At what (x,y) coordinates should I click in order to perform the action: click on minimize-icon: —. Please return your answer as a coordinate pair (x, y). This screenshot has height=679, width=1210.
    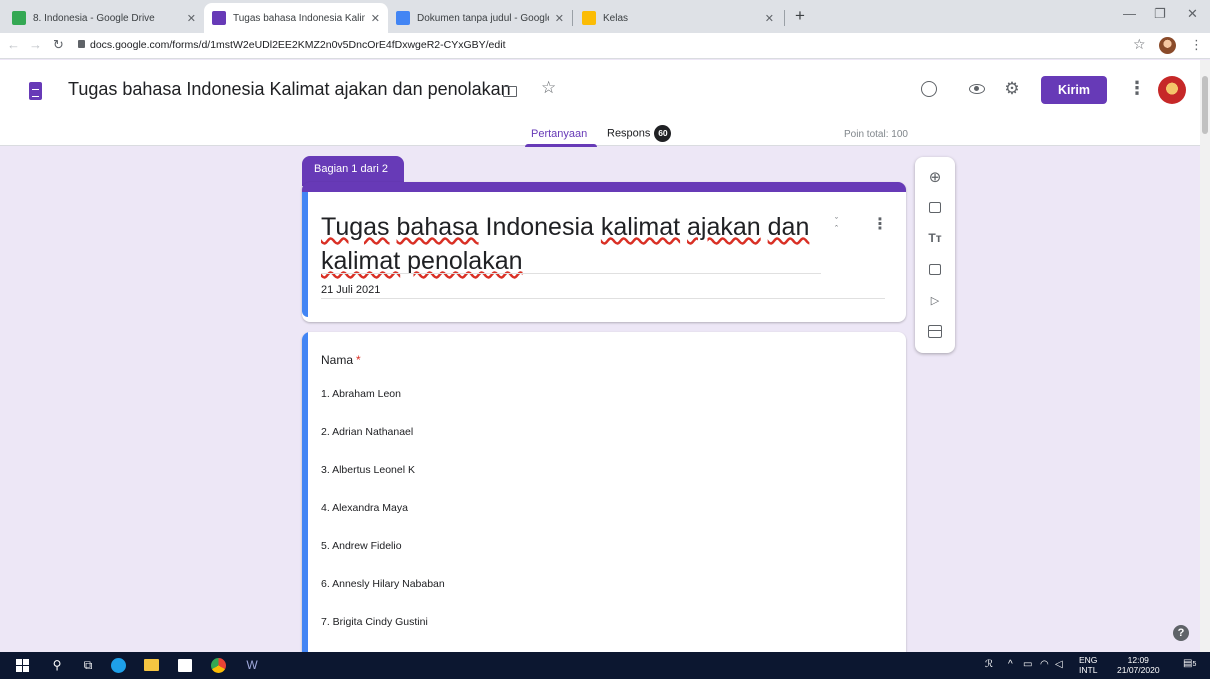
    Looking at the image, I should click on (1129, 13).